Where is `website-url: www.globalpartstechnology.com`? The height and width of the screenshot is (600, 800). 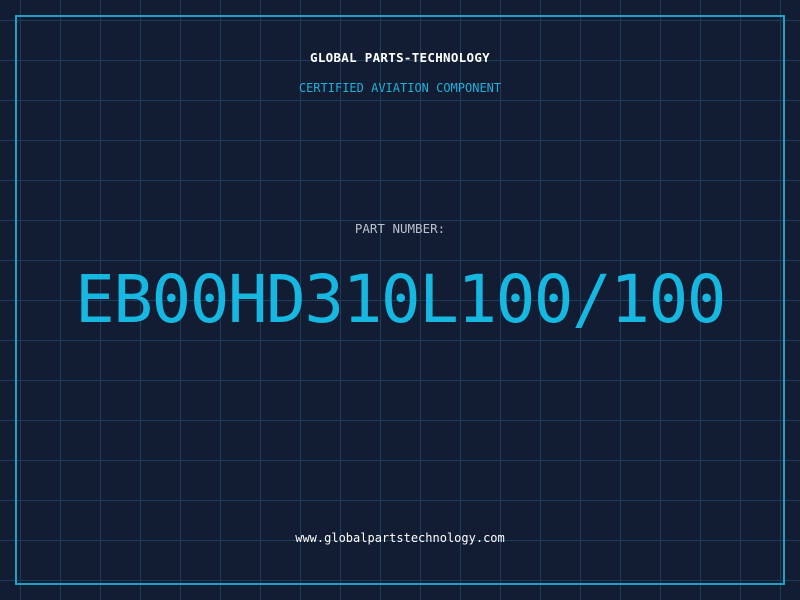 website-url: www.globalpartstechnology.com is located at coordinates (400, 538).